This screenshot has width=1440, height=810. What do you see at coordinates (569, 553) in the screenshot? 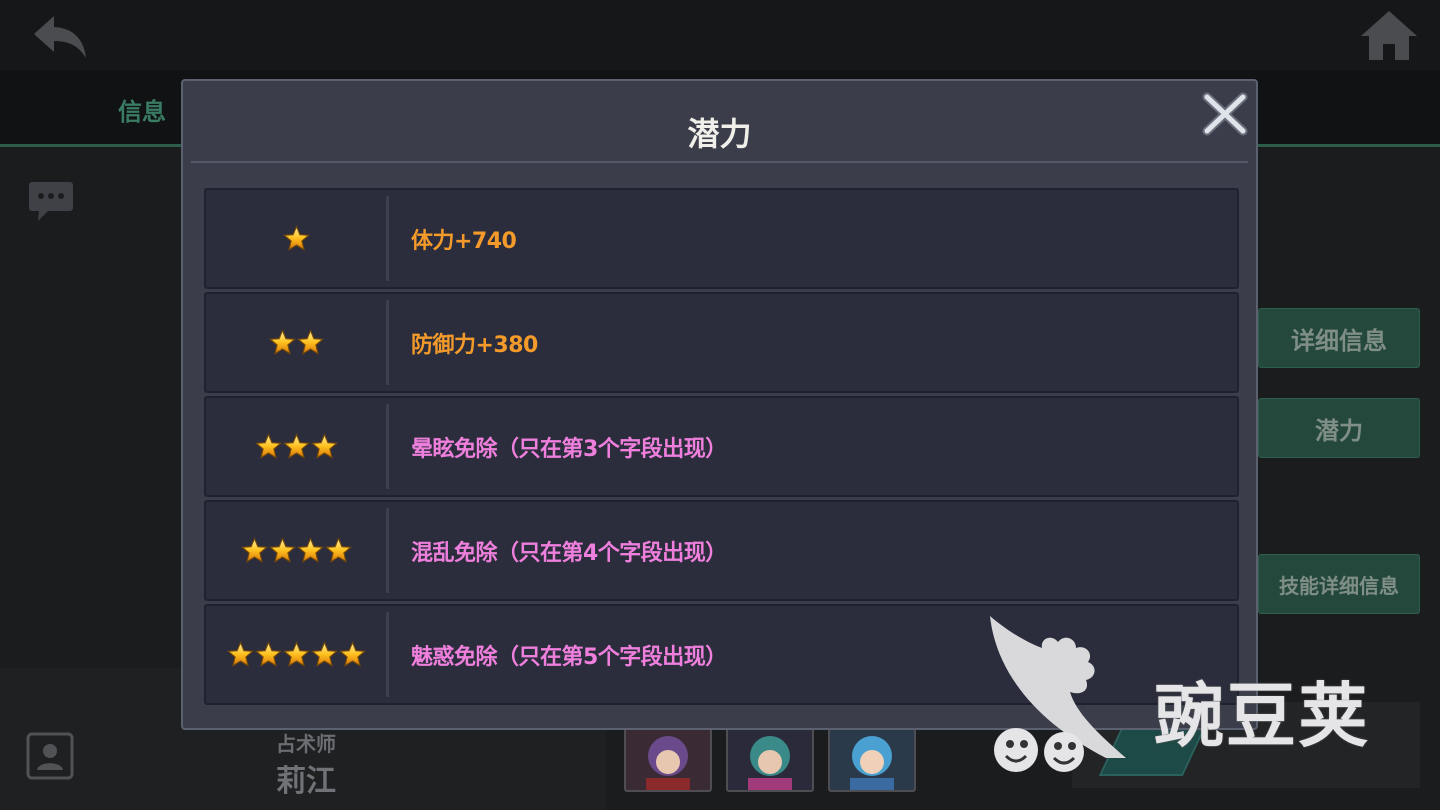
I see `potential-effect-text: 混乱免除（只在第4个字段出现）` at bounding box center [569, 553].